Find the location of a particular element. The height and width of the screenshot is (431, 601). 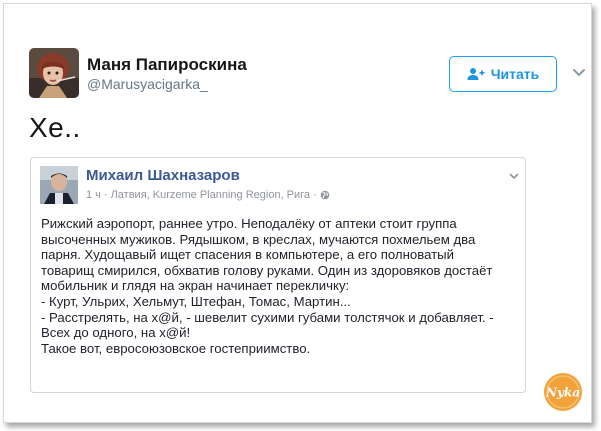

watermark-logo: Nyka is located at coordinates (563, 392).